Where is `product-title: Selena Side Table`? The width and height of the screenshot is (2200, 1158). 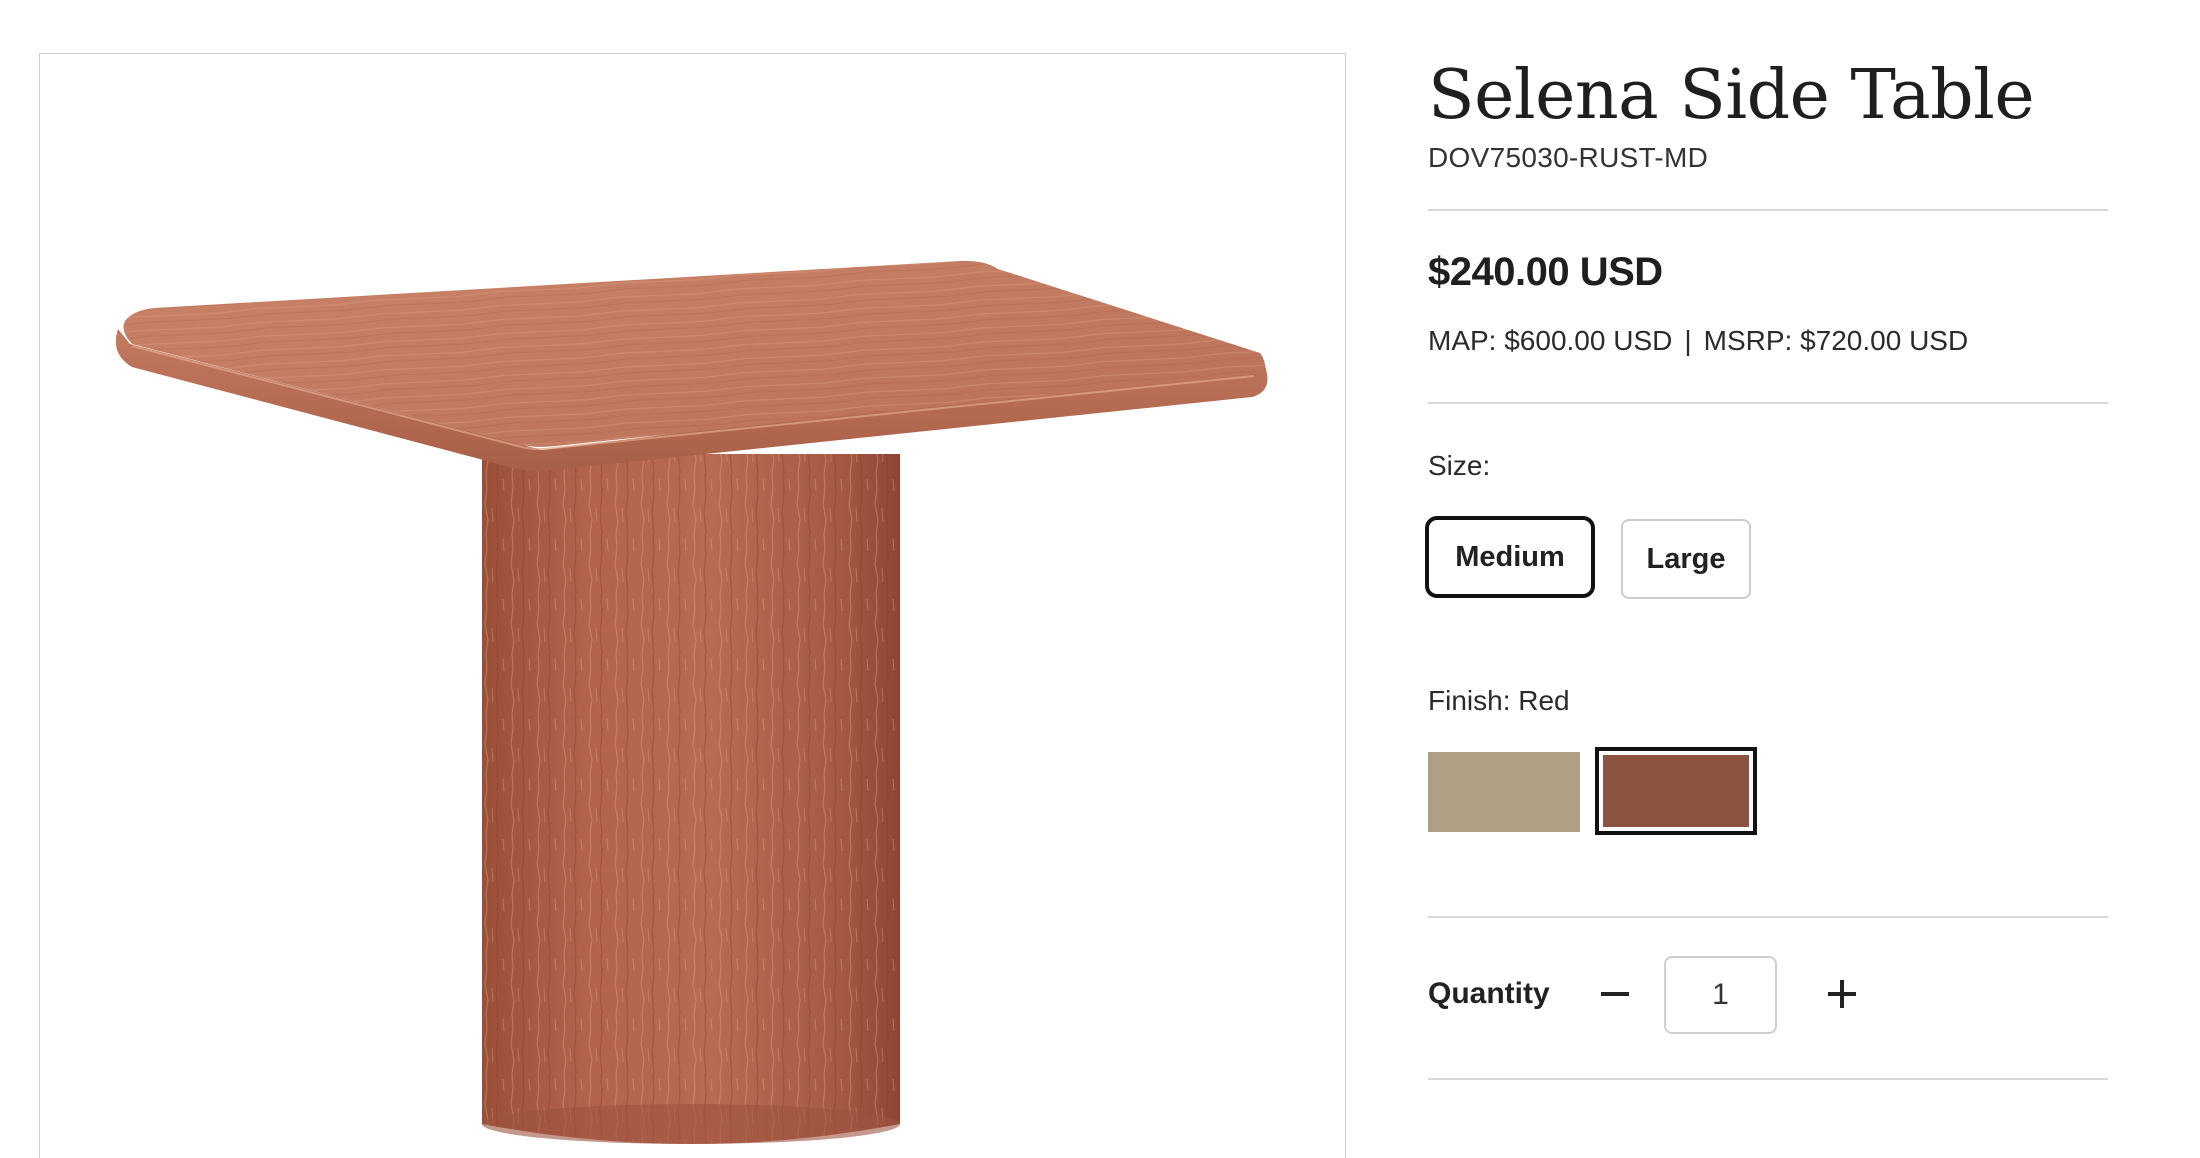
product-title: Selena Side Table is located at coordinates (1731, 95).